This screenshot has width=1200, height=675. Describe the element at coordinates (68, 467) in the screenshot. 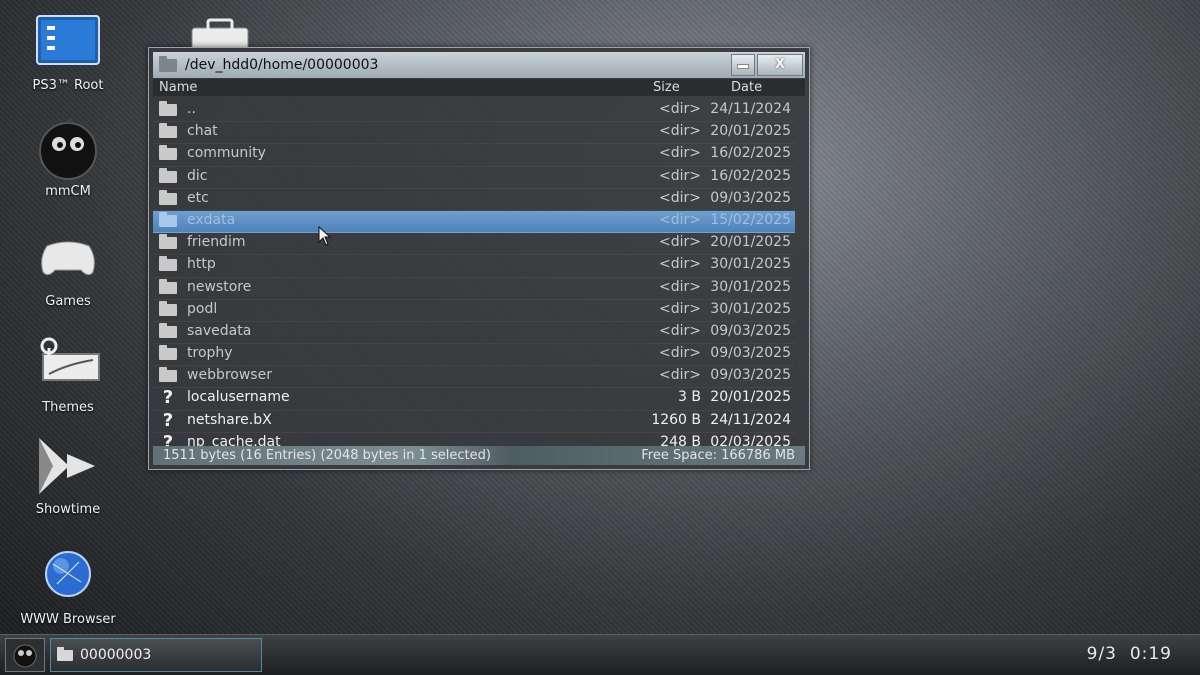

I see `showtime-icon` at that location.